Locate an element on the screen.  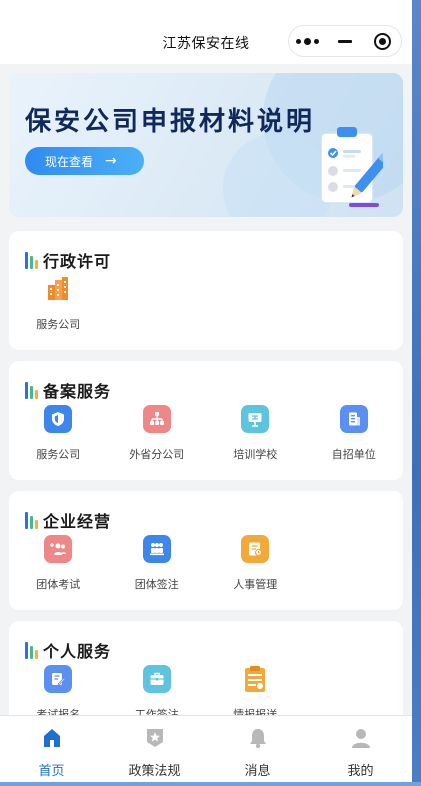
service-item-intelligence-report: 情报报送 is located at coordinates (255, 693).